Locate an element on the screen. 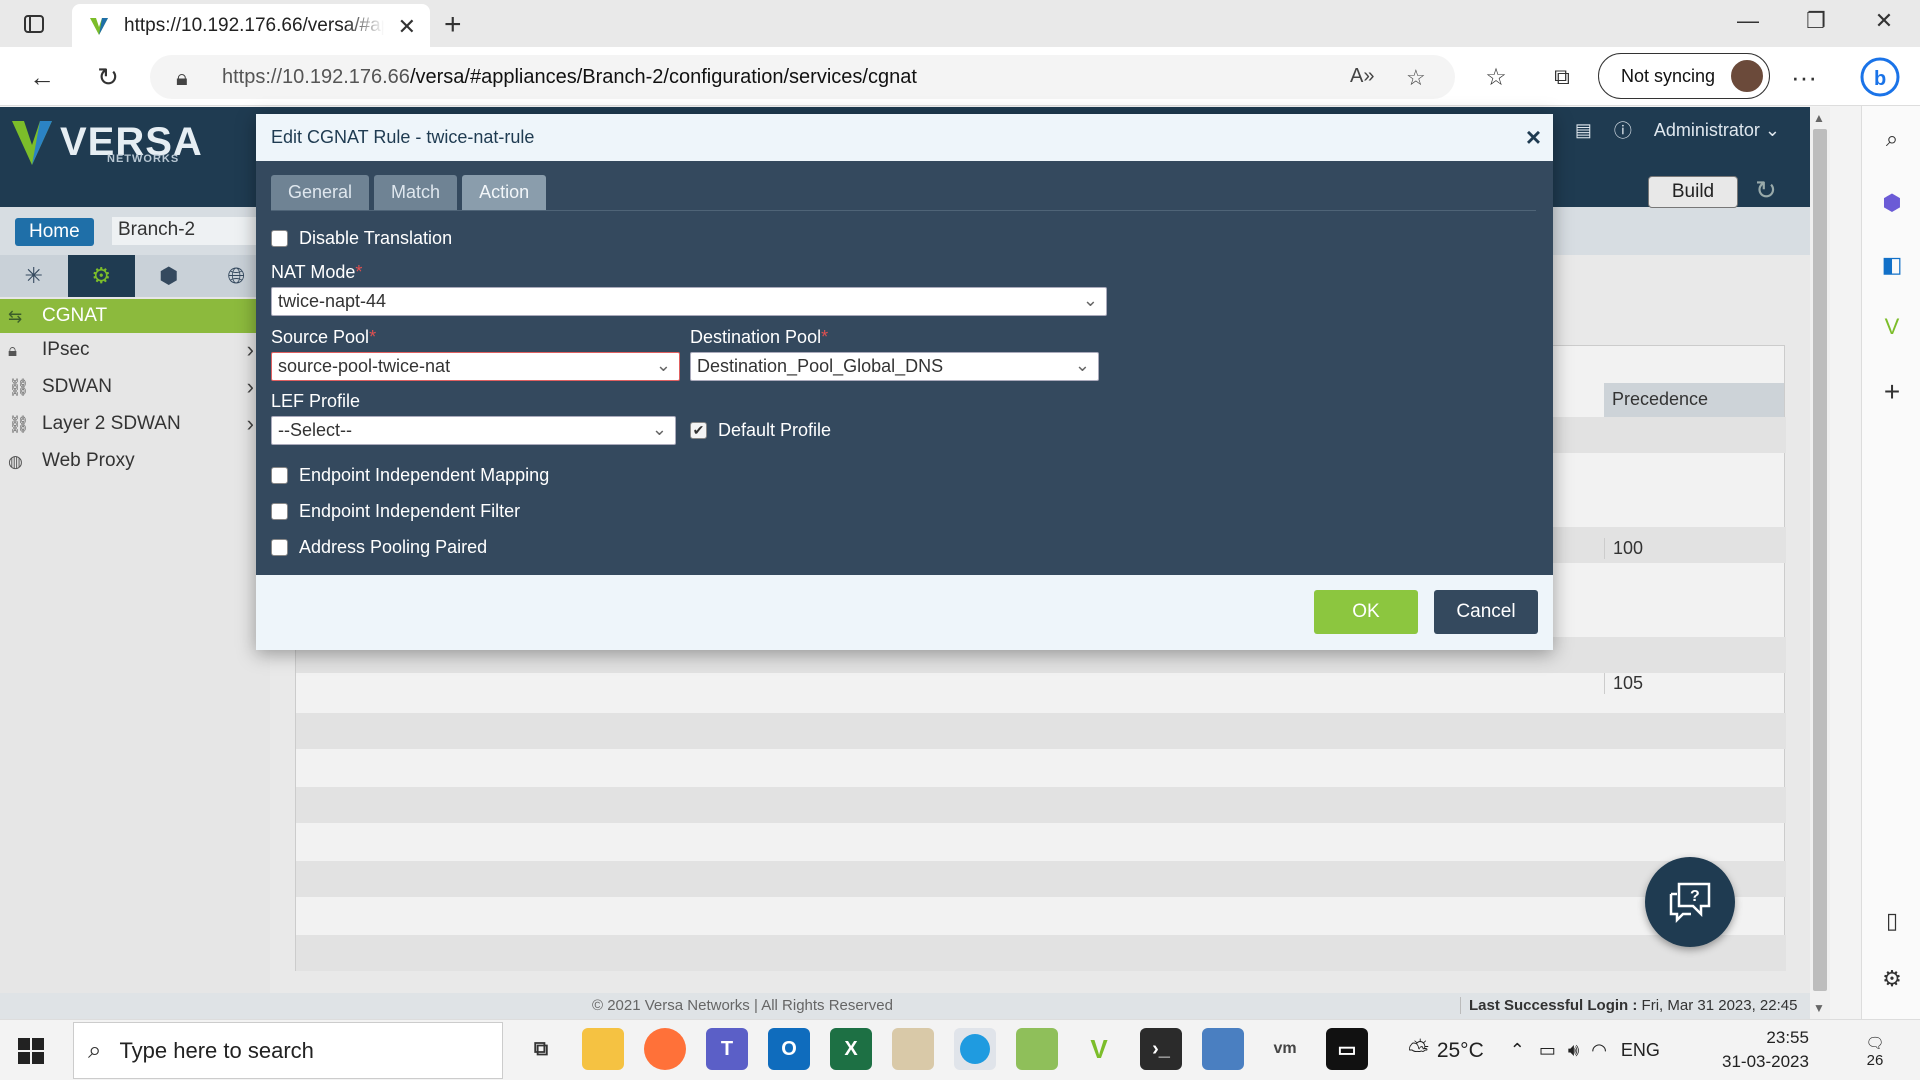 The width and height of the screenshot is (1920, 1080). wifi-icon: ◠ is located at coordinates (1599, 1050).